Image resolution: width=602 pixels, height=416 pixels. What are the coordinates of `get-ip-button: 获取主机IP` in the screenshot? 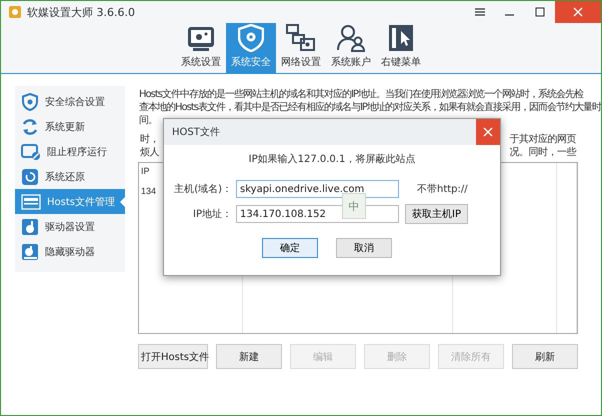 It's located at (436, 214).